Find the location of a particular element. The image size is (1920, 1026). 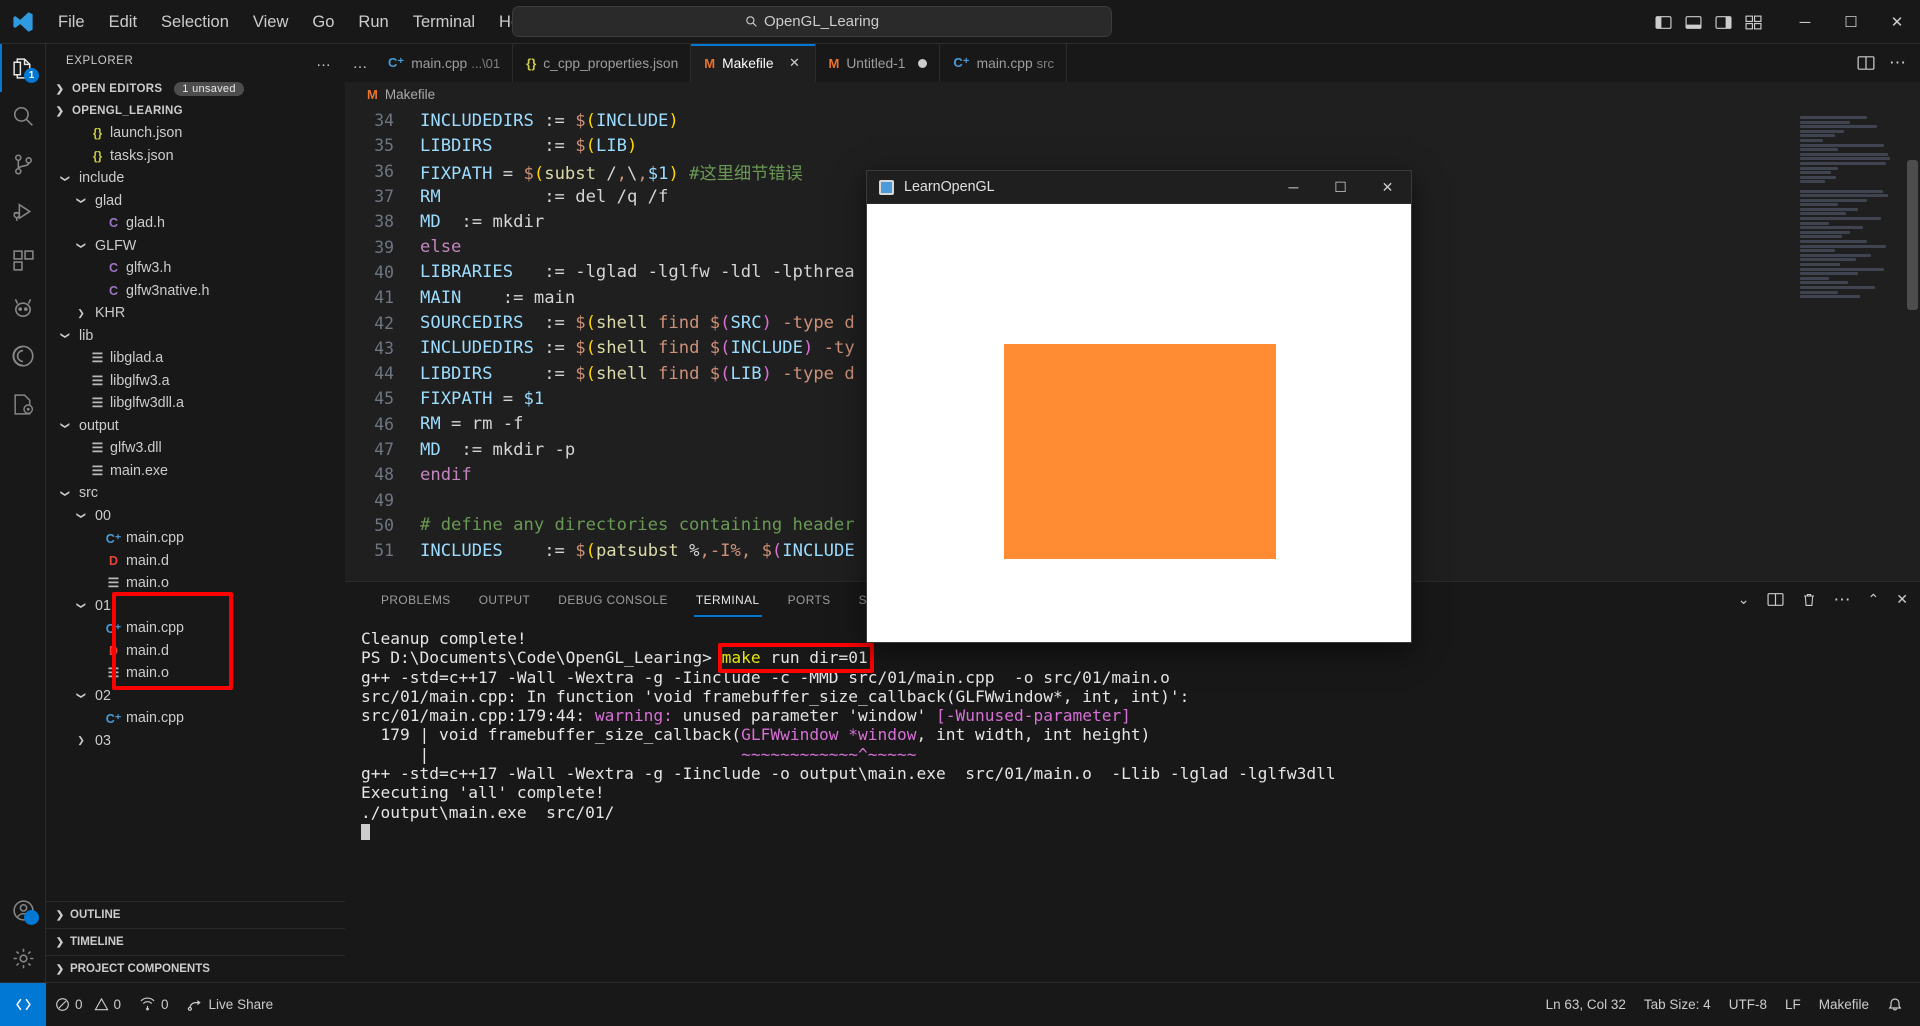

editor-tab-main-cpp: C⁺ main.cpp src is located at coordinates (1003, 63).